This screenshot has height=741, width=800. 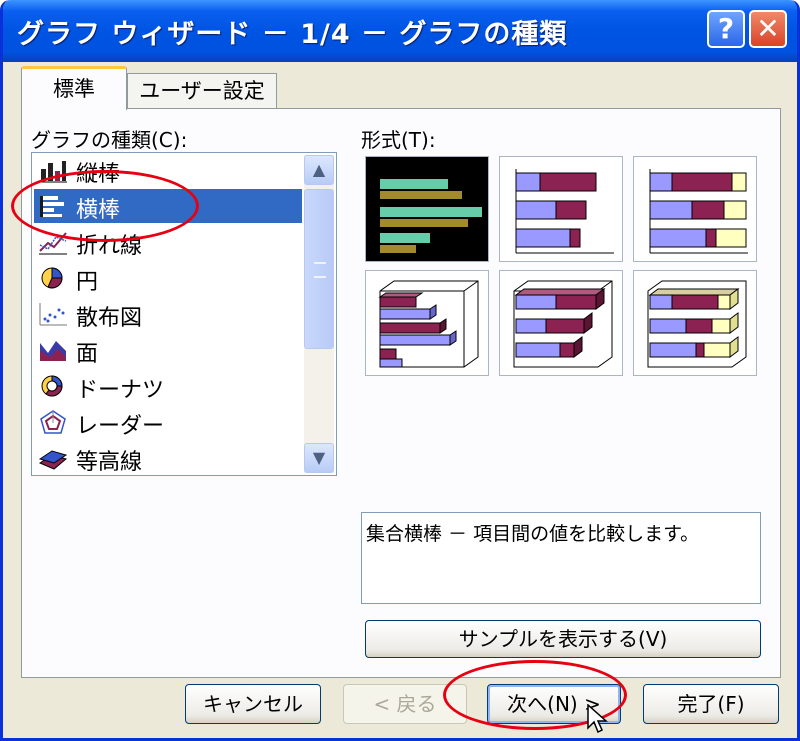 I want to click on list-item-label: 面, so click(x=87, y=354).